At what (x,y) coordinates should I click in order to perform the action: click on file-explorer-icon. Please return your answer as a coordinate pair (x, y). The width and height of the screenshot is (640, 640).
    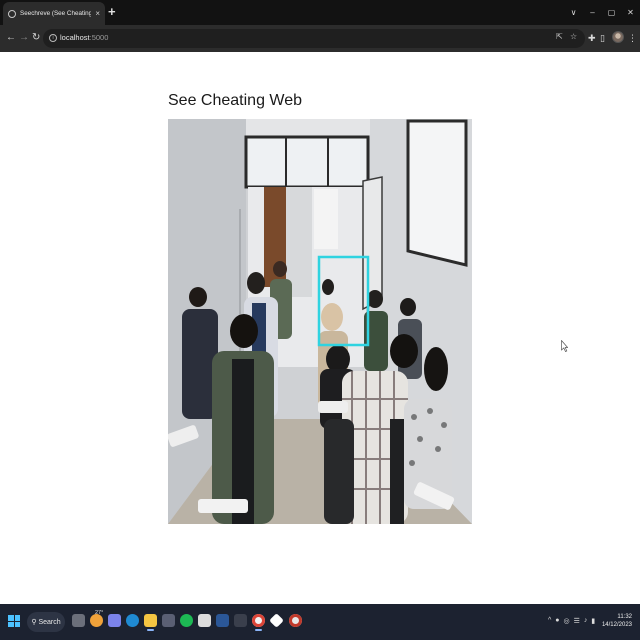
    Looking at the image, I should click on (150, 622).